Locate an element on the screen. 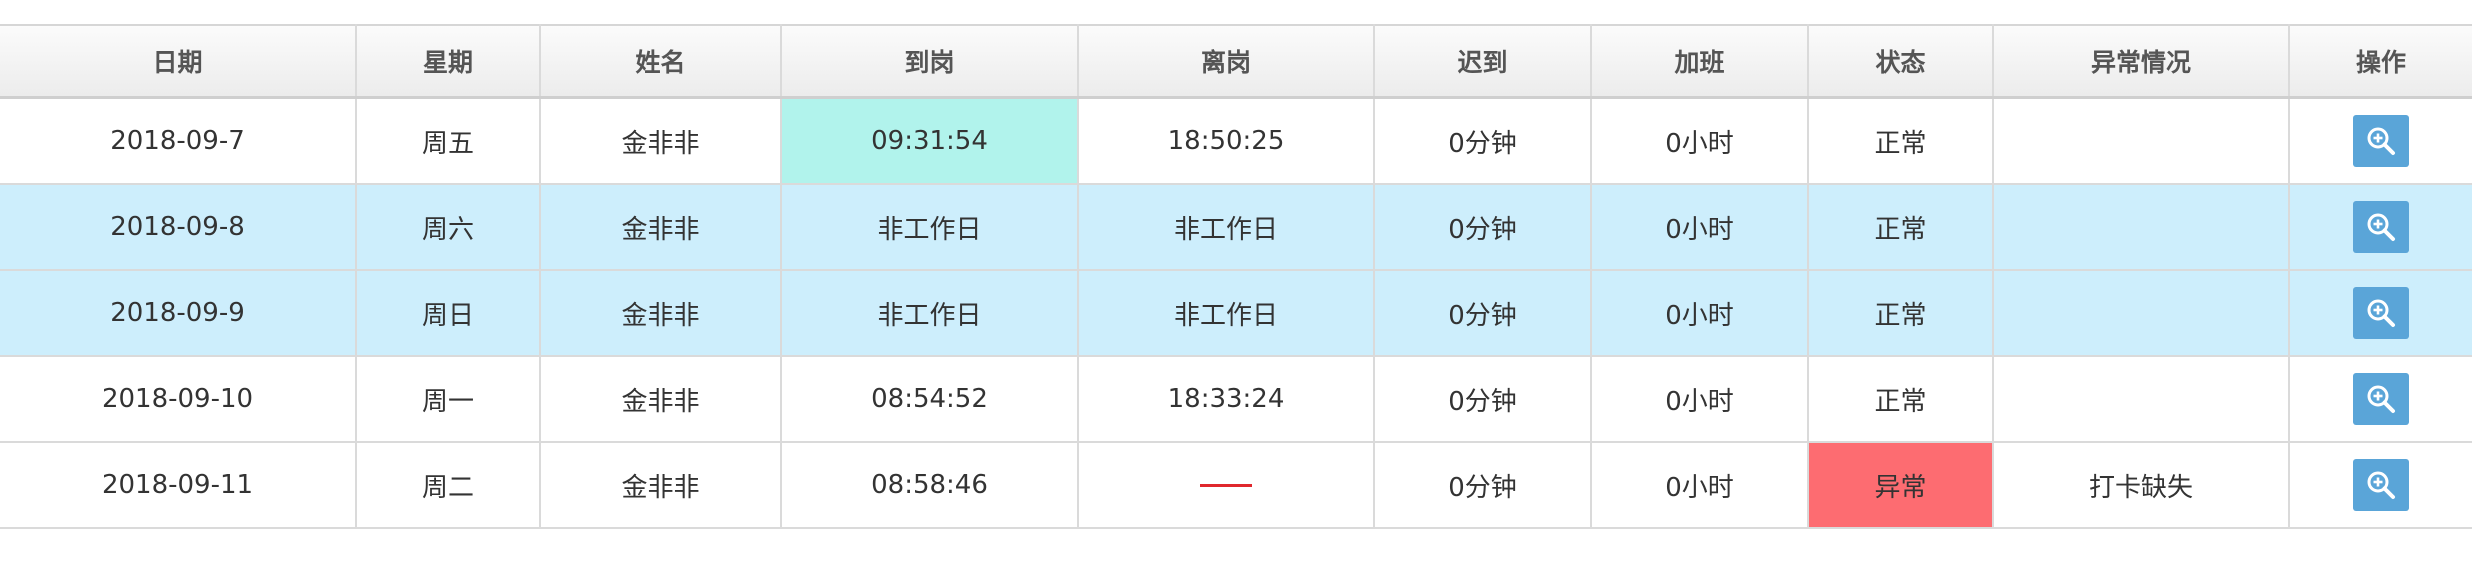 The width and height of the screenshot is (2472, 578). cell-arrive: 08:58:46 is located at coordinates (929, 485).